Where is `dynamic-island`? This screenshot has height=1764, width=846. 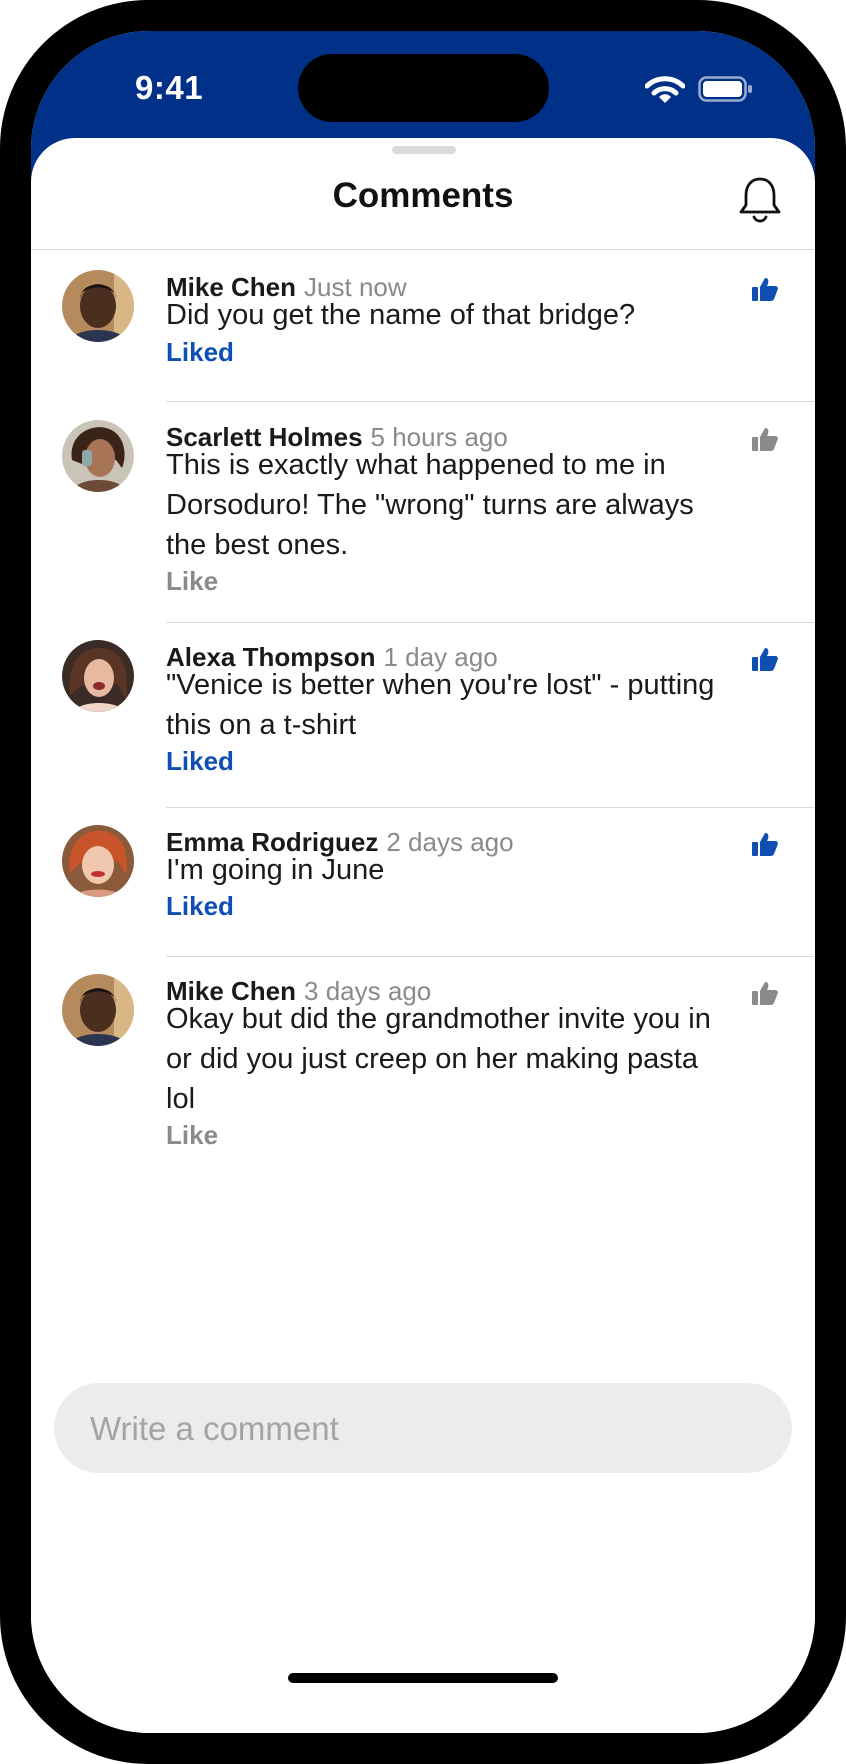 dynamic-island is located at coordinates (423, 88).